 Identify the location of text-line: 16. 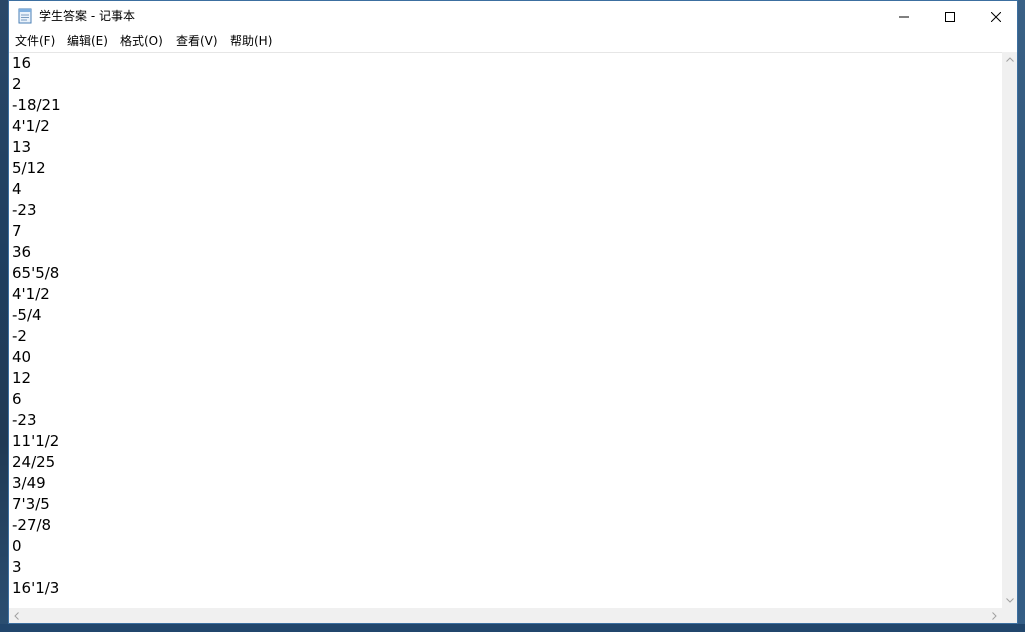
(22, 63).